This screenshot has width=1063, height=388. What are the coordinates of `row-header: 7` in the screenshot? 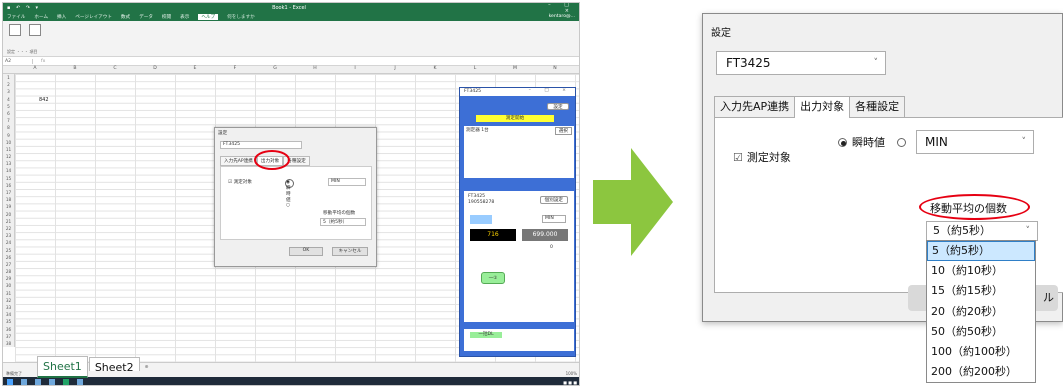 It's located at (8, 120).